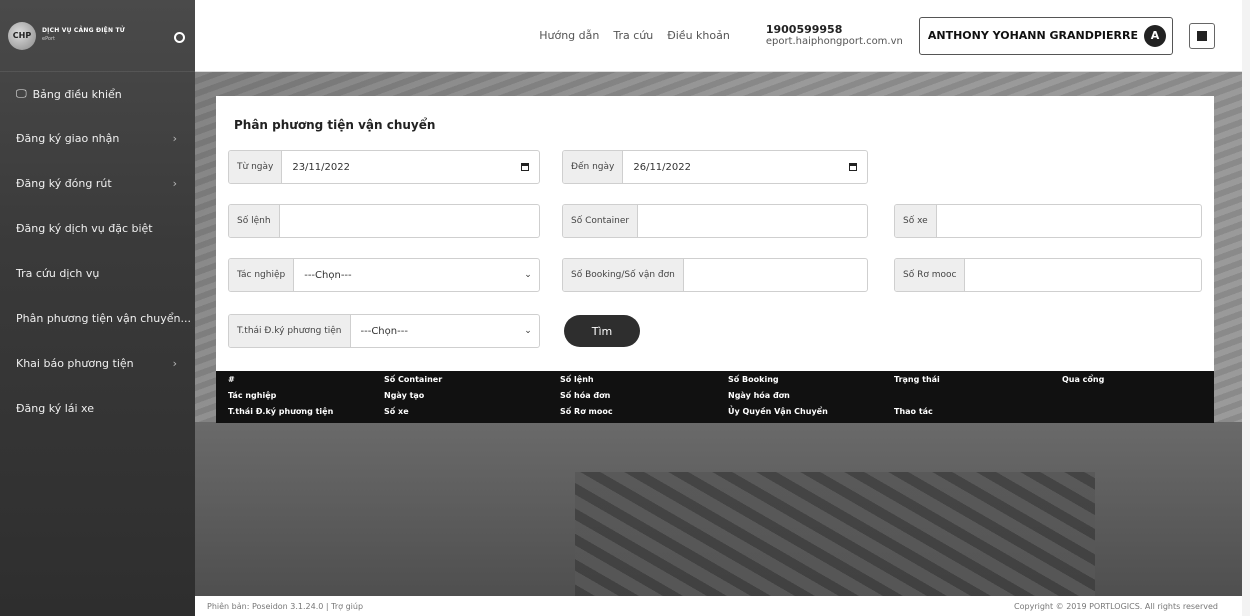  What do you see at coordinates (1246, 308) in the screenshot?
I see `page-scrollbar` at bounding box center [1246, 308].